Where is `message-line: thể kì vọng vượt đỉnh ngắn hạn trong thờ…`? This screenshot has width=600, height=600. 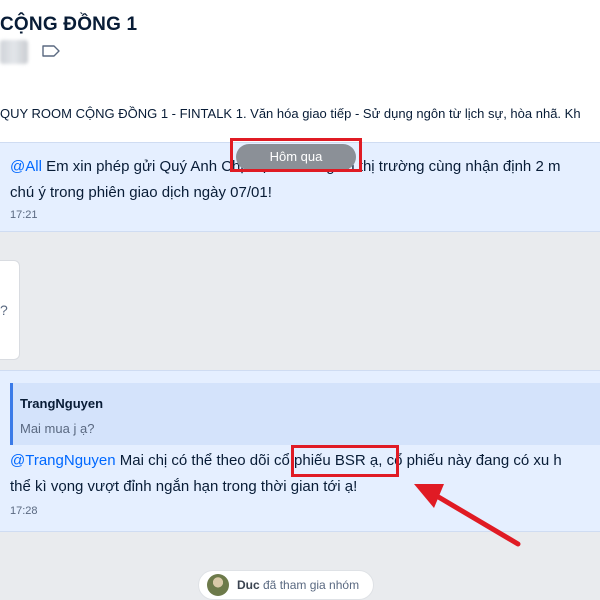 message-line: thể kì vọng vượt đỉnh ngắn hạn trong thờ… is located at coordinates (184, 486).